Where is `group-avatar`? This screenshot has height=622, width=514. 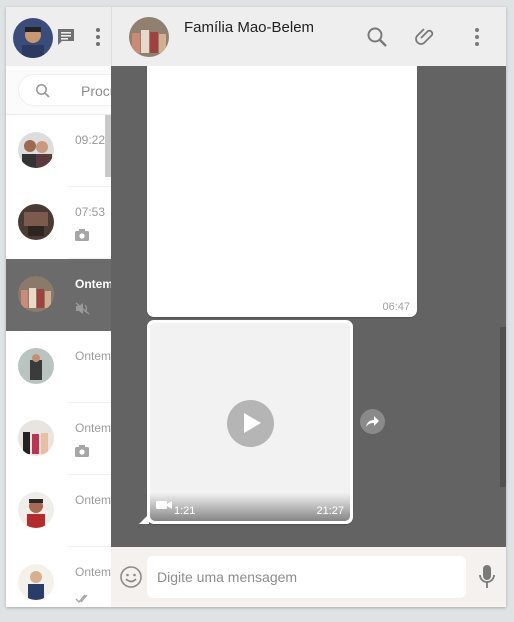 group-avatar is located at coordinates (149, 37).